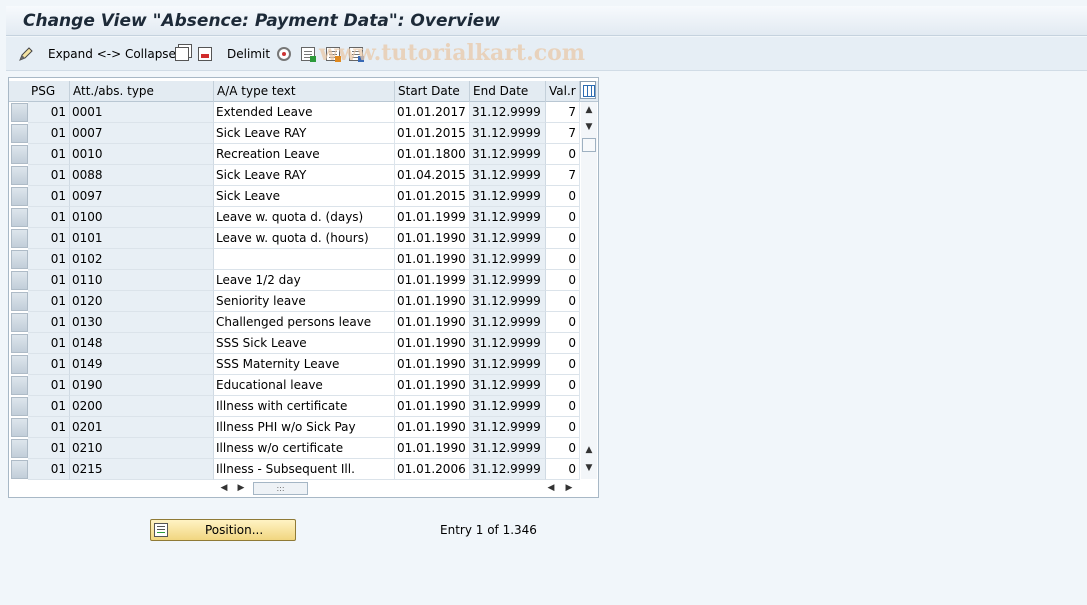 Image resolution: width=1087 pixels, height=605 pixels. What do you see at coordinates (284, 54) in the screenshot?
I see `settings-button` at bounding box center [284, 54].